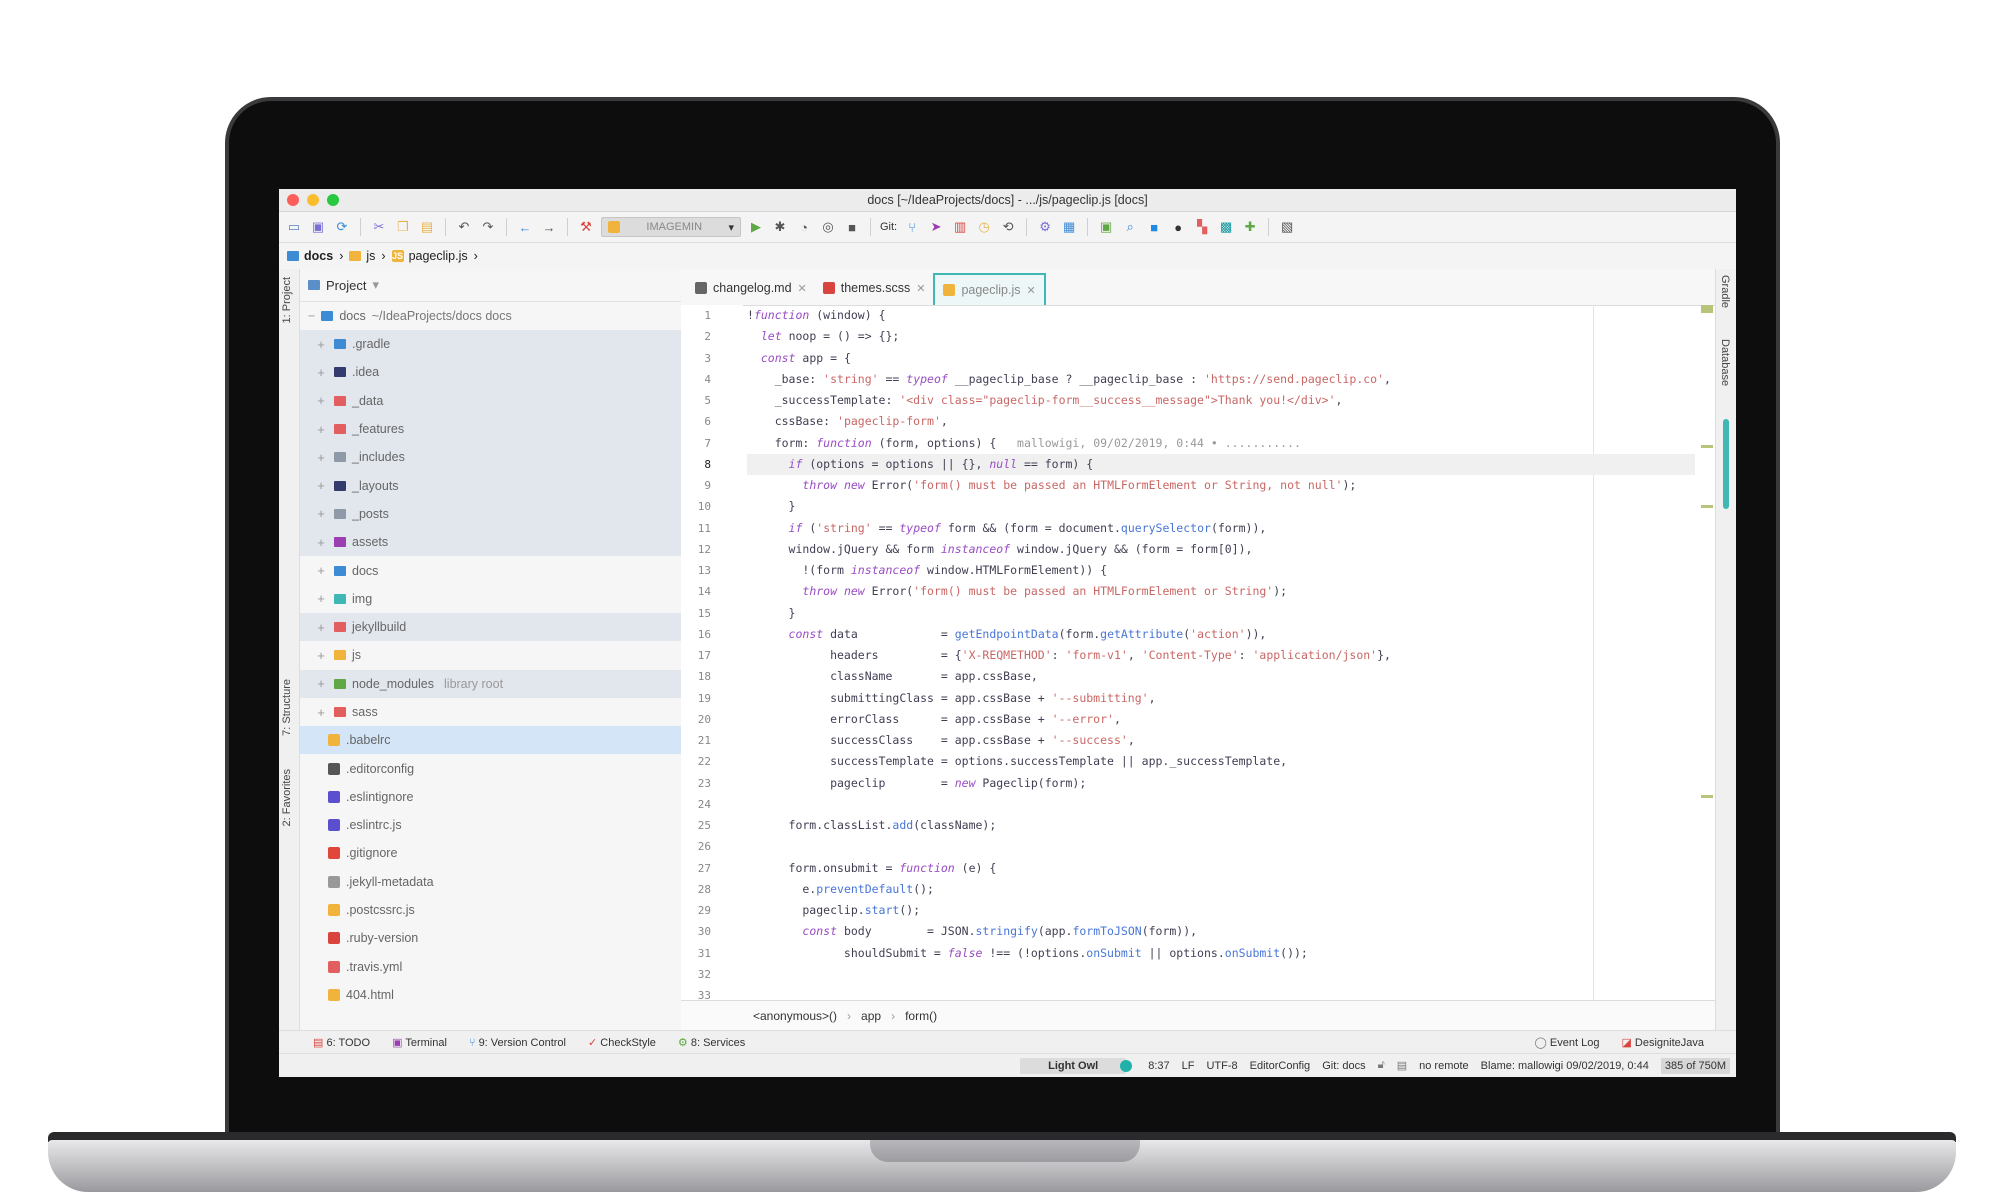 The height and width of the screenshot is (1200, 2000). Describe the element at coordinates (287, 300) in the screenshot. I see `tab-project: 1: Project` at that location.